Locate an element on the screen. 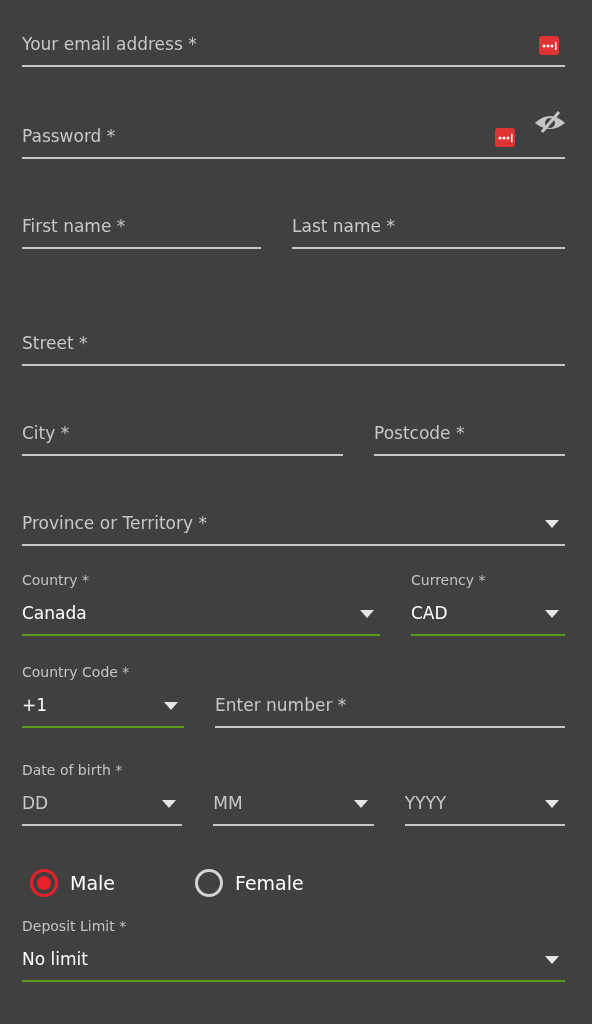 The image size is (592, 1024). eye-off-icon is located at coordinates (550, 122).